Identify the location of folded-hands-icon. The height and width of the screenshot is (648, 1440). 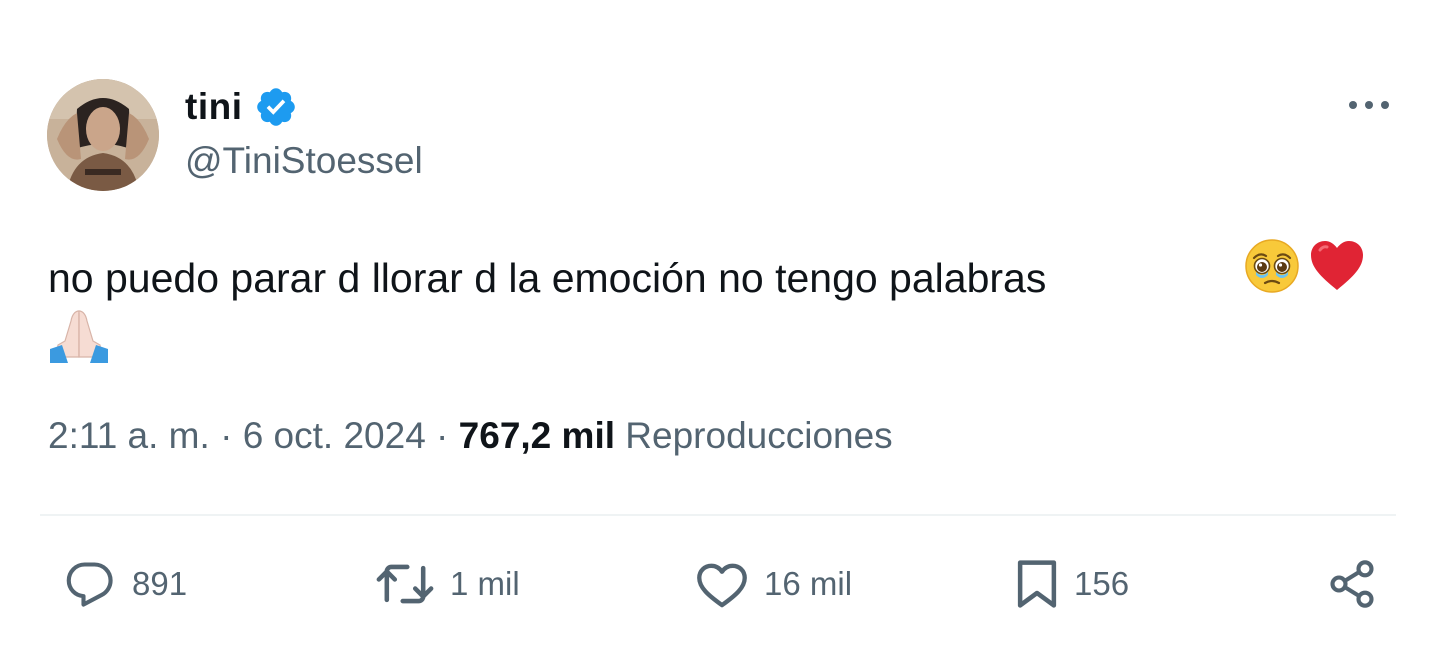
(79, 335).